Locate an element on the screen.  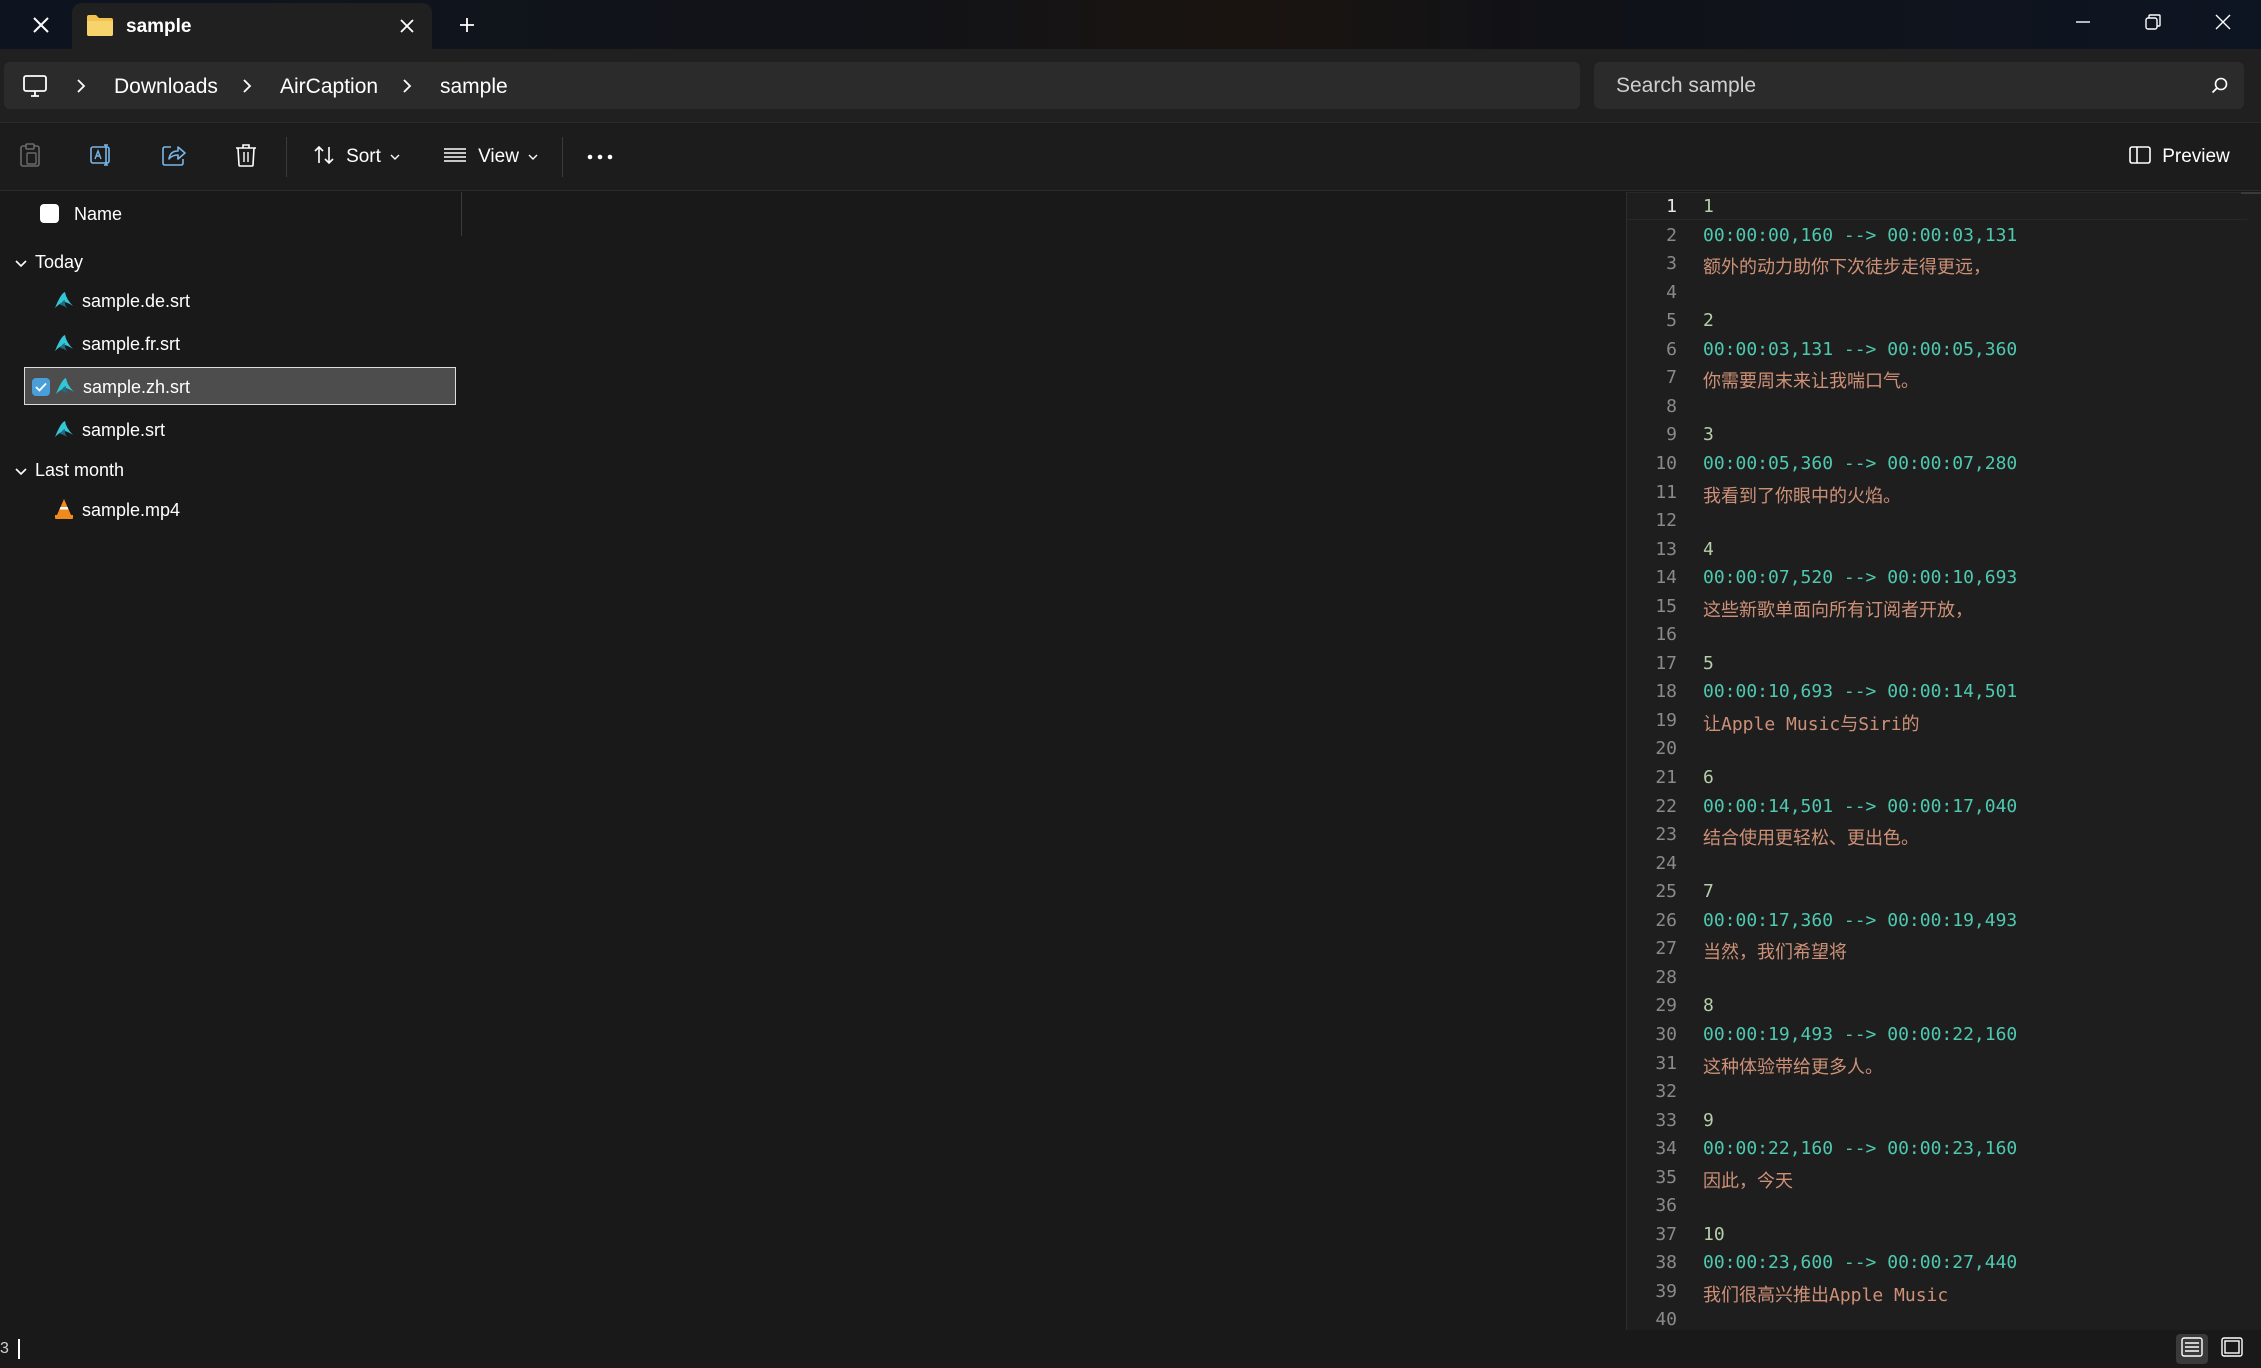
code-line: 21 6 is located at coordinates (1937, 777).